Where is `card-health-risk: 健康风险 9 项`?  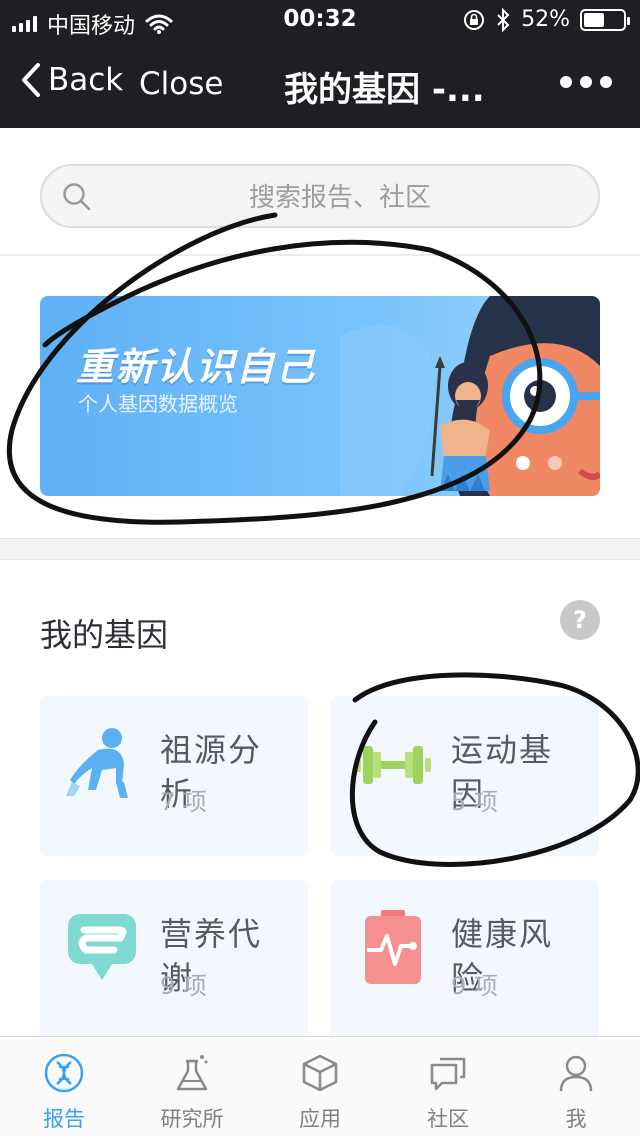
card-health-risk: 健康风险 9 项 is located at coordinates (465, 958).